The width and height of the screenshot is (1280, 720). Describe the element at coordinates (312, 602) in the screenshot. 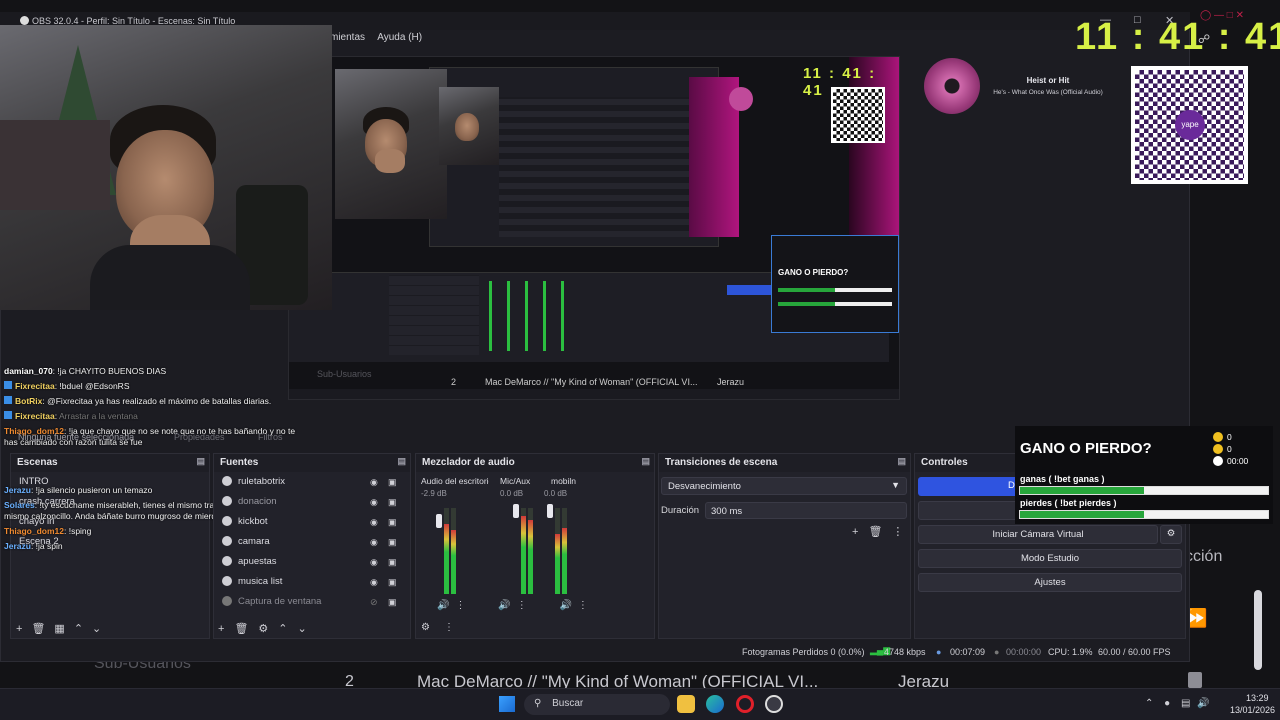

I see `source-item: Captura de ventana ⊘ ▣` at that location.